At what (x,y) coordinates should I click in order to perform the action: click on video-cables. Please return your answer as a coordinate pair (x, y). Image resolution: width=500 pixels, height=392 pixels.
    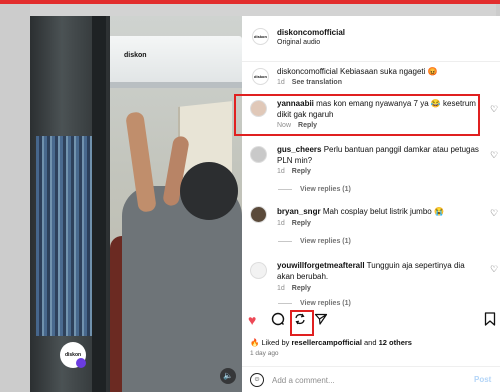
    Looking at the image, I should click on (64, 236).